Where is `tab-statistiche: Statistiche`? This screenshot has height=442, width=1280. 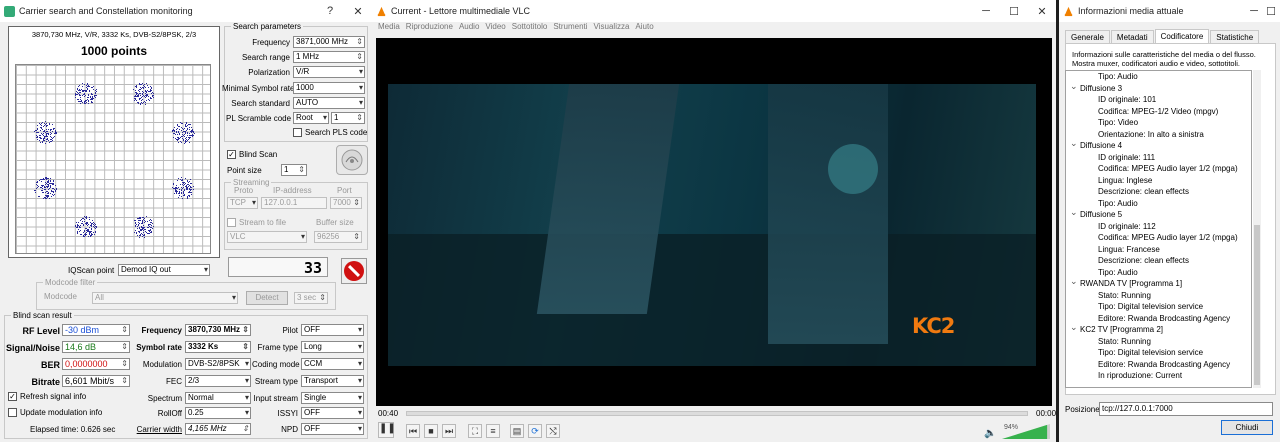 tab-statistiche: Statistiche is located at coordinates (1235, 37).